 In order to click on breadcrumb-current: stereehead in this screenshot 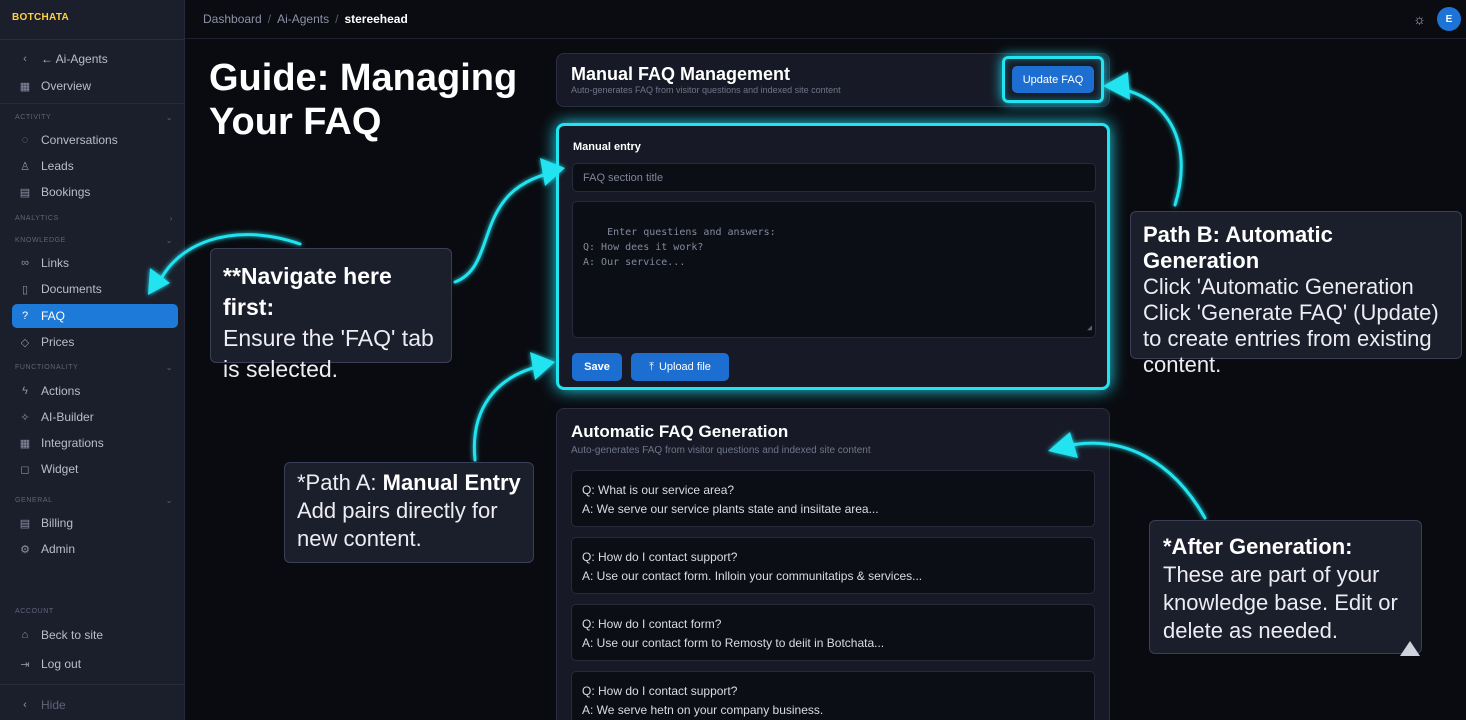, I will do `click(376, 19)`.